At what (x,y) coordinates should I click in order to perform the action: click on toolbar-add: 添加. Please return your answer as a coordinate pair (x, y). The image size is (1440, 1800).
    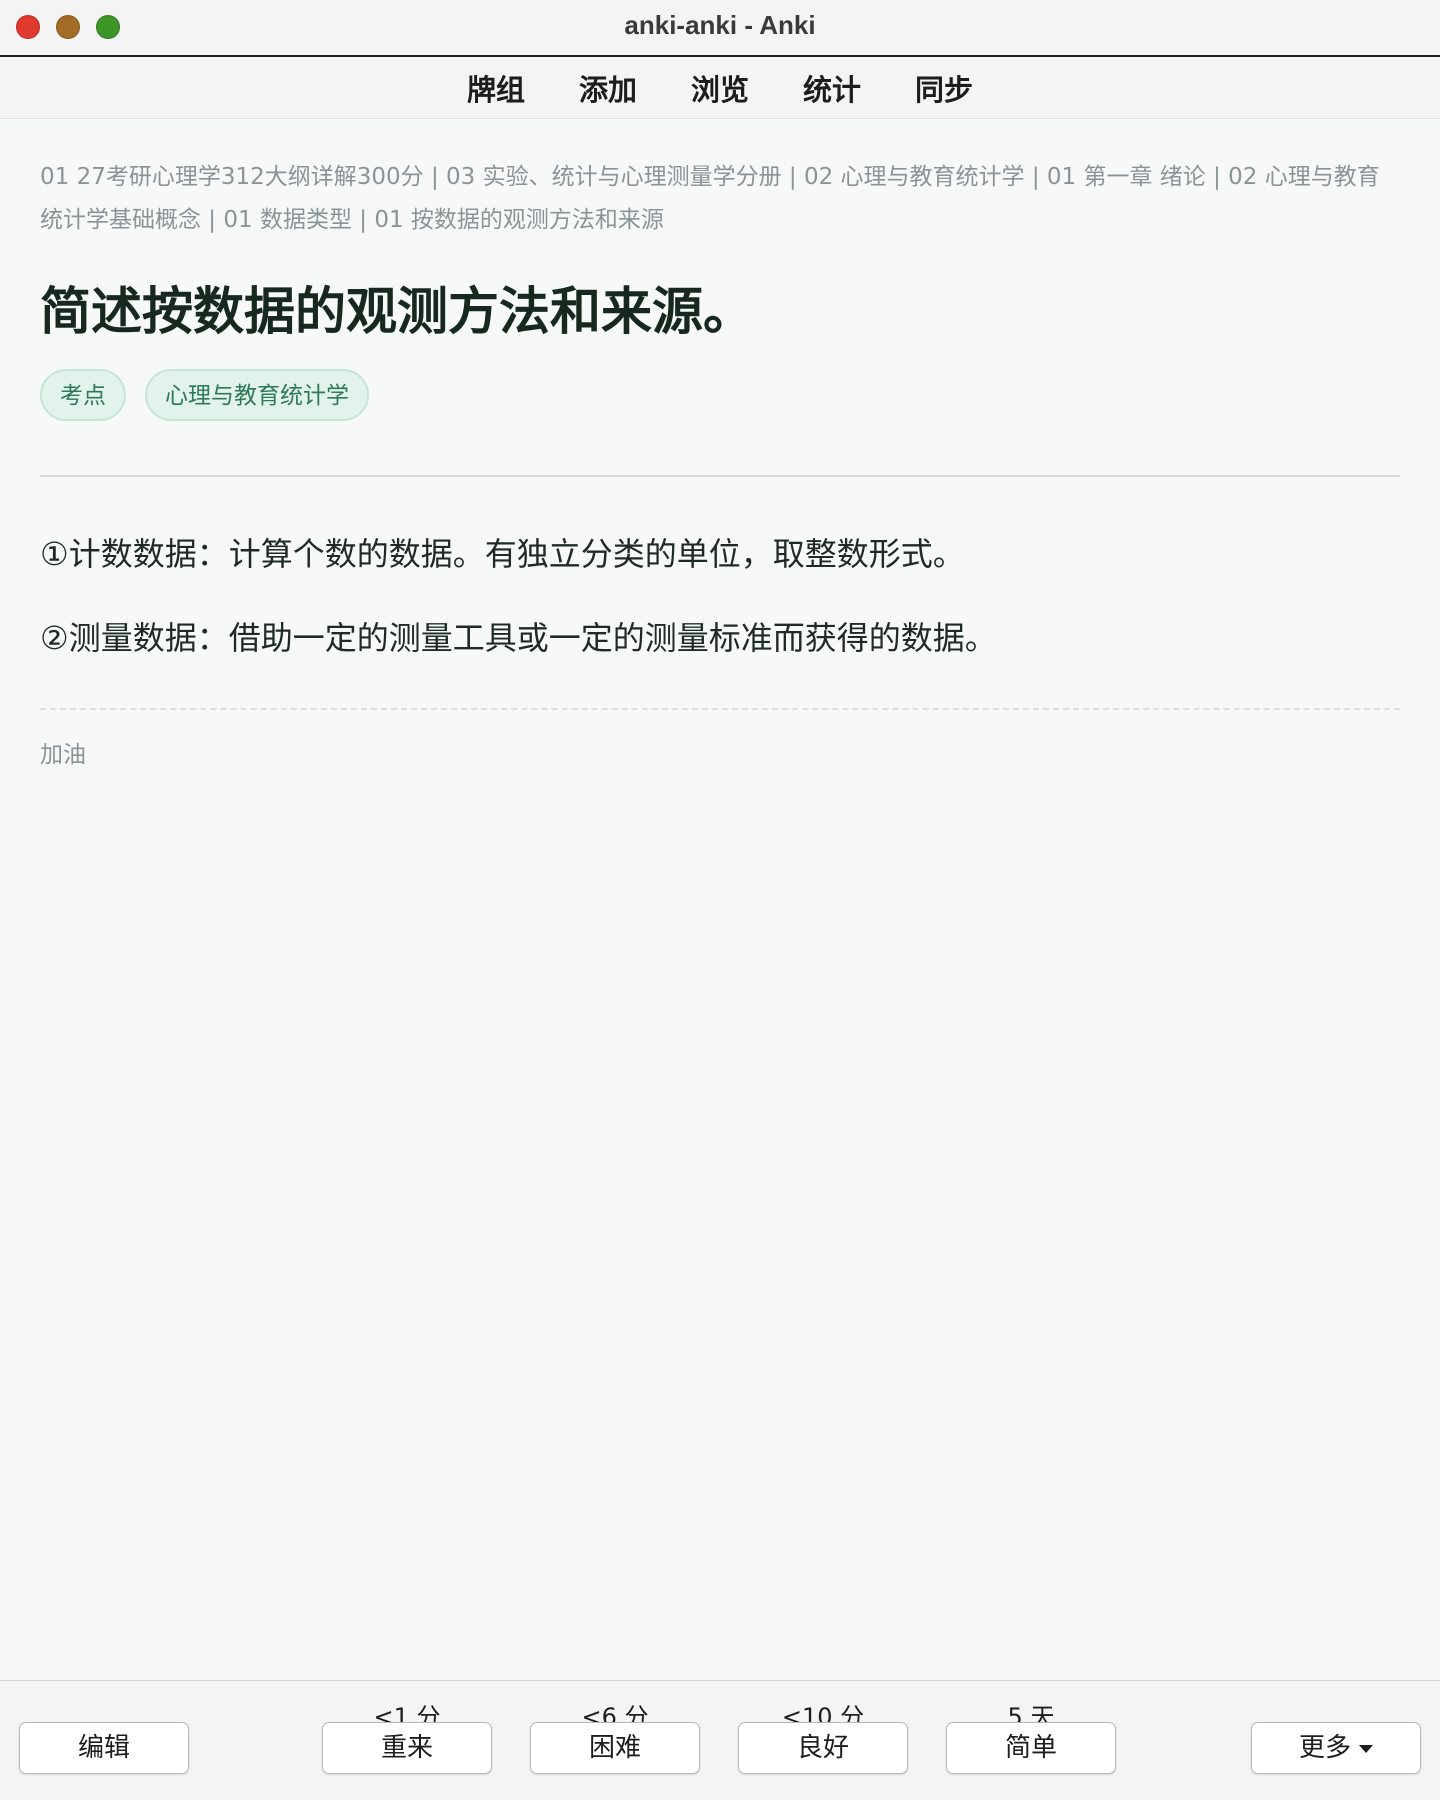
    Looking at the image, I should click on (608, 88).